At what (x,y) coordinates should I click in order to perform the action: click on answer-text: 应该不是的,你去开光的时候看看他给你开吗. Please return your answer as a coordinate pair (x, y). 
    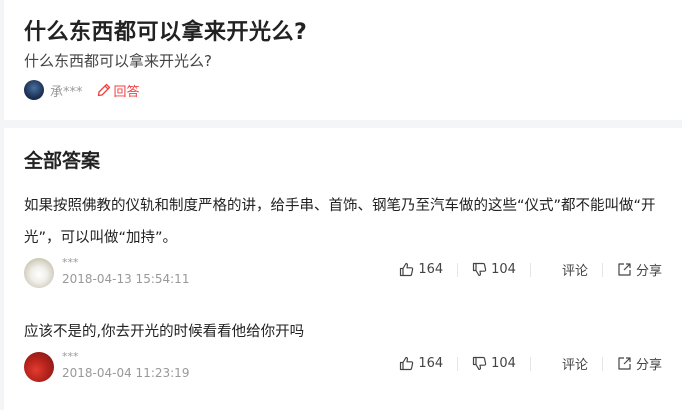
    Looking at the image, I should click on (164, 332).